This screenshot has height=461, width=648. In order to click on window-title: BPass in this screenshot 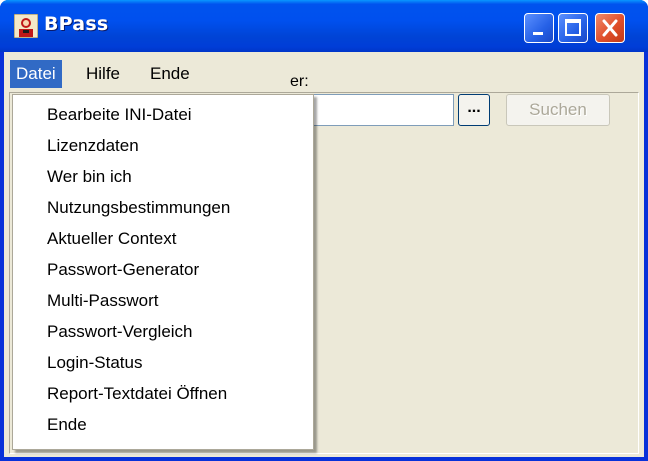, I will do `click(76, 24)`.